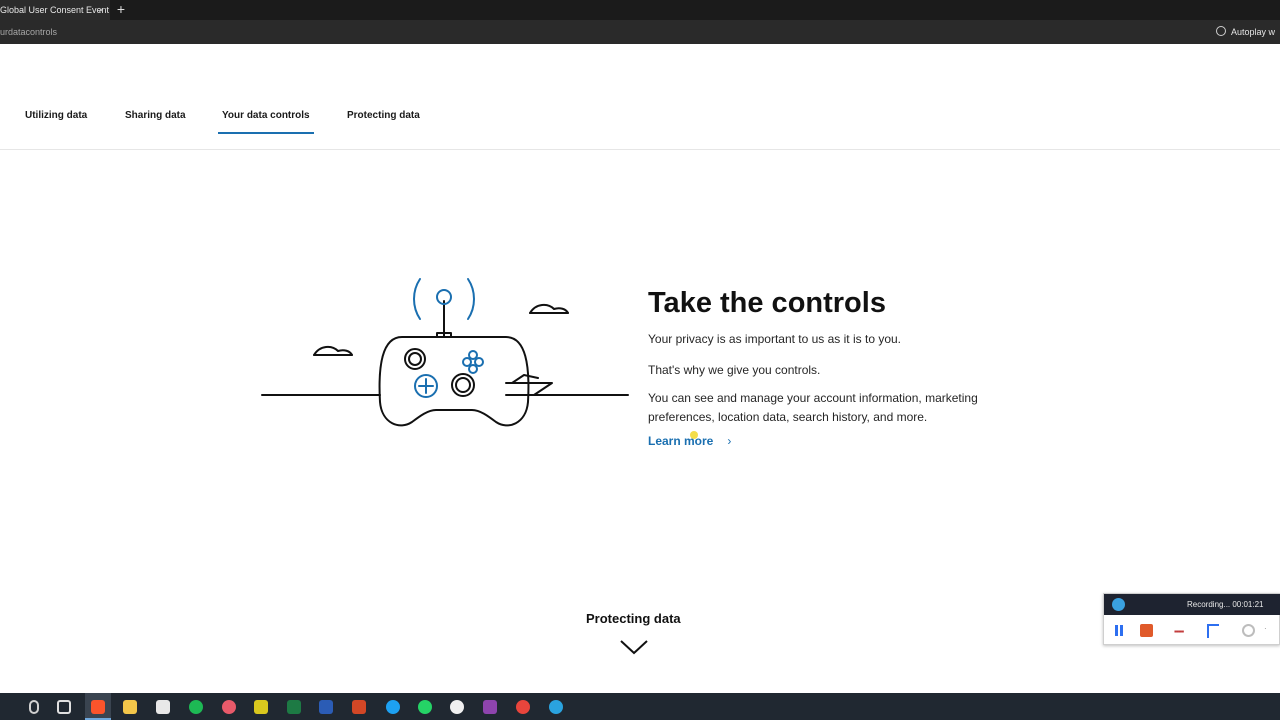  I want to click on hero-headline: Take the controls, so click(767, 303).